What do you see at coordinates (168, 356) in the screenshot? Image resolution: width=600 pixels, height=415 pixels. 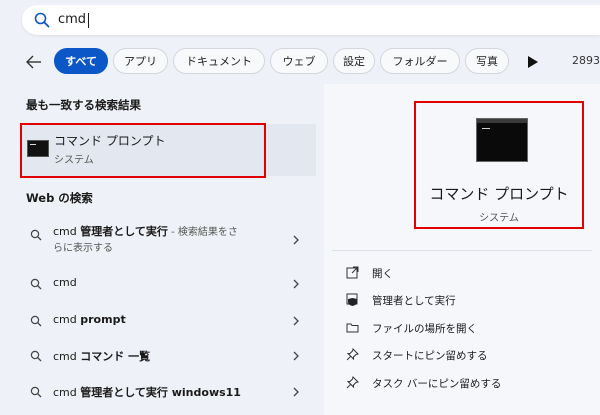 I see `web-result: cmd コマンド 一覧` at bounding box center [168, 356].